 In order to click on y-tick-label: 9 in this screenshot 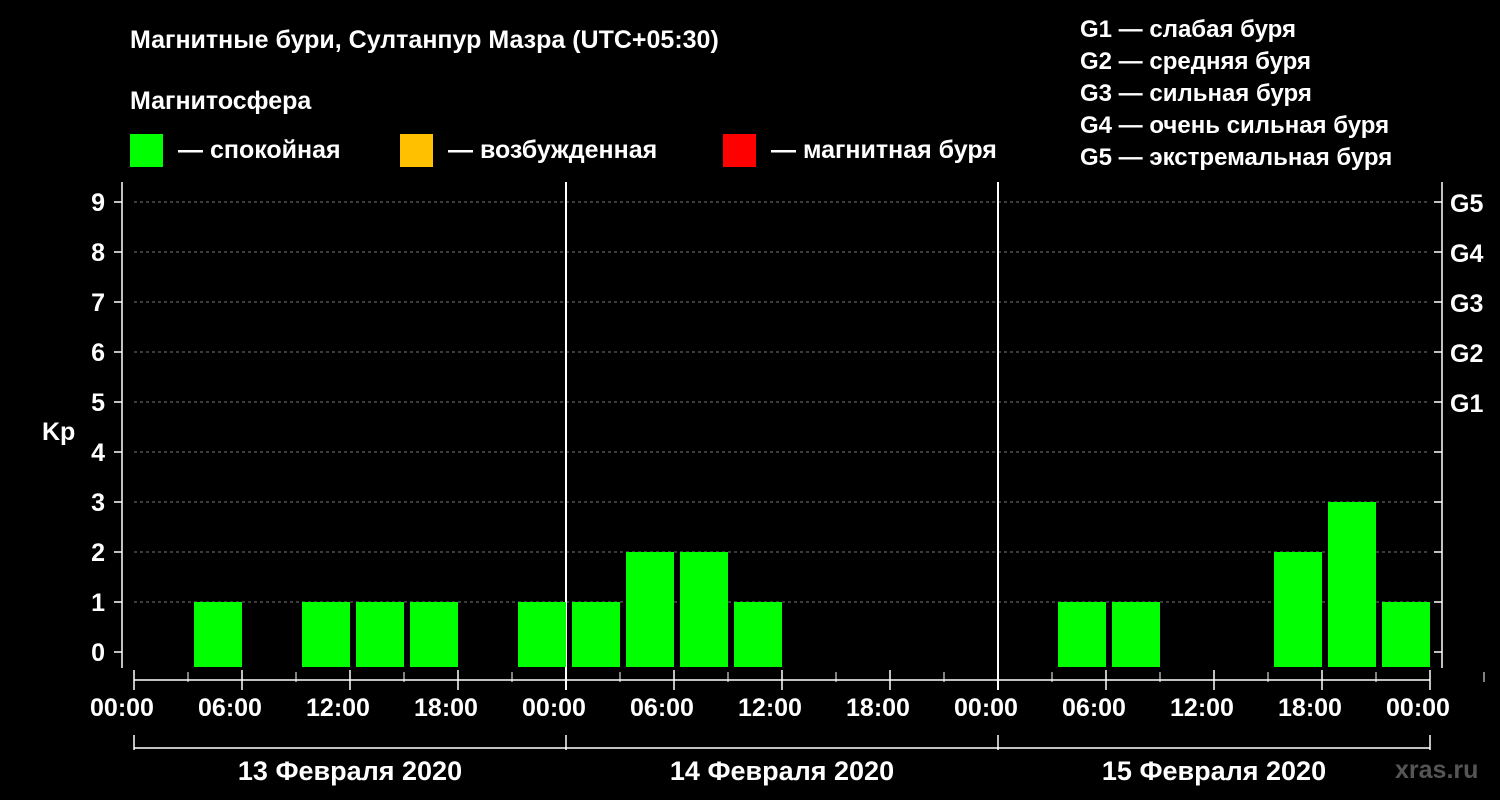, I will do `click(98, 203)`.